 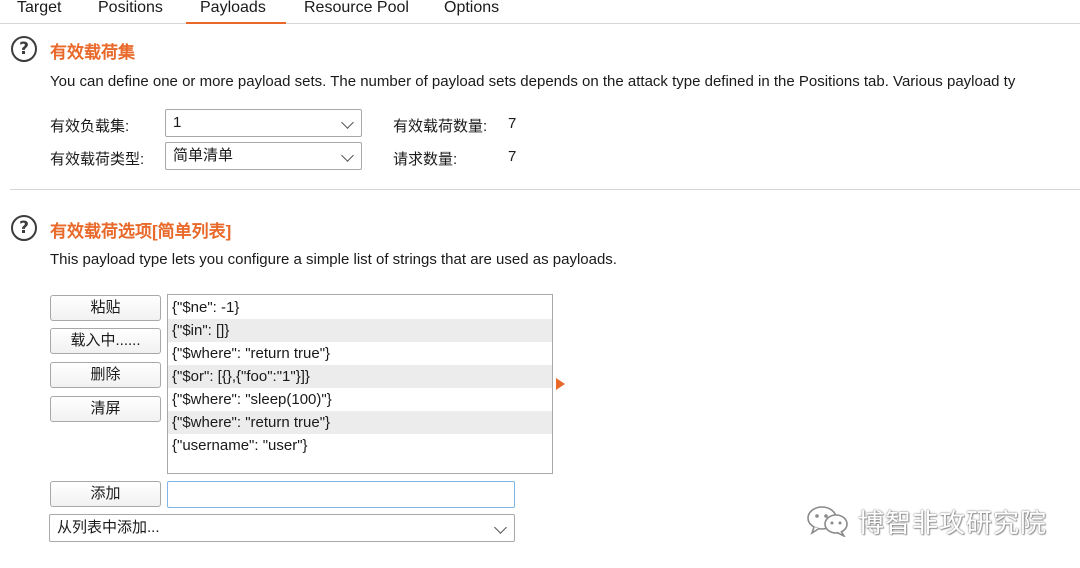 I want to click on tab-payloads: Payloads, so click(x=236, y=12).